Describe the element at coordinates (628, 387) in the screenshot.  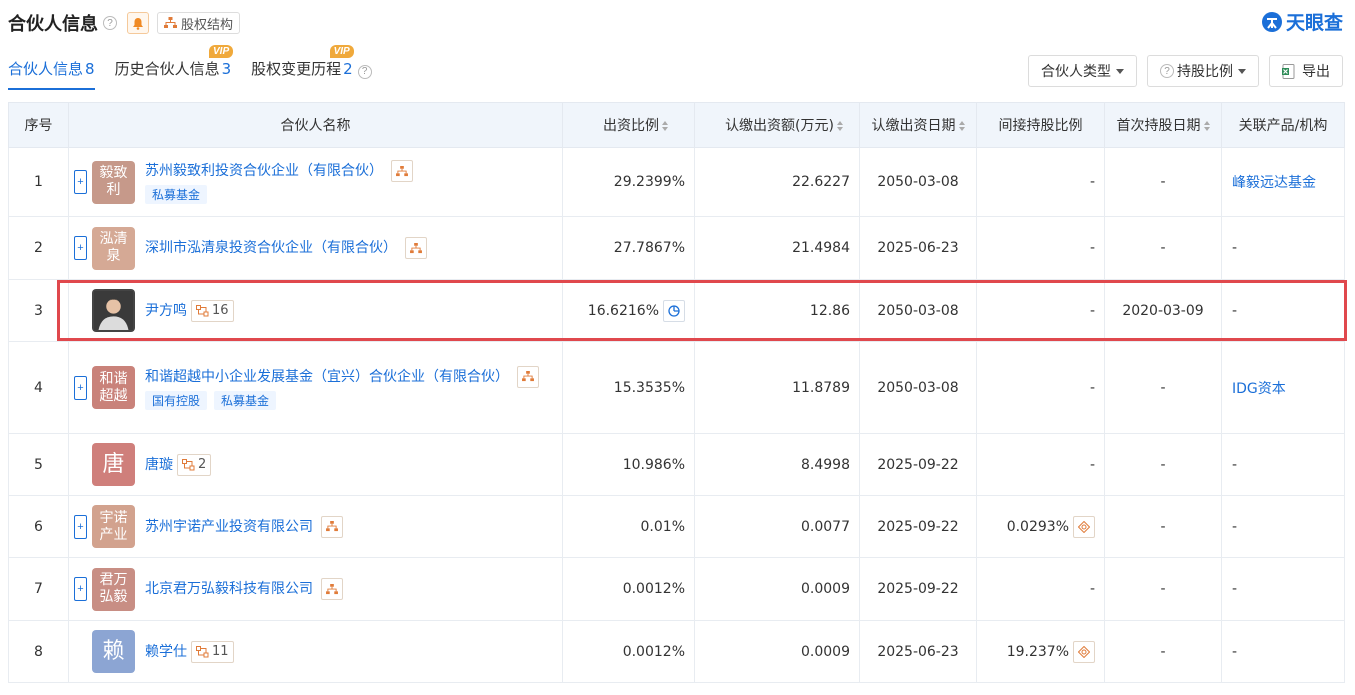
I see `ratio-cell: 15.3535%` at that location.